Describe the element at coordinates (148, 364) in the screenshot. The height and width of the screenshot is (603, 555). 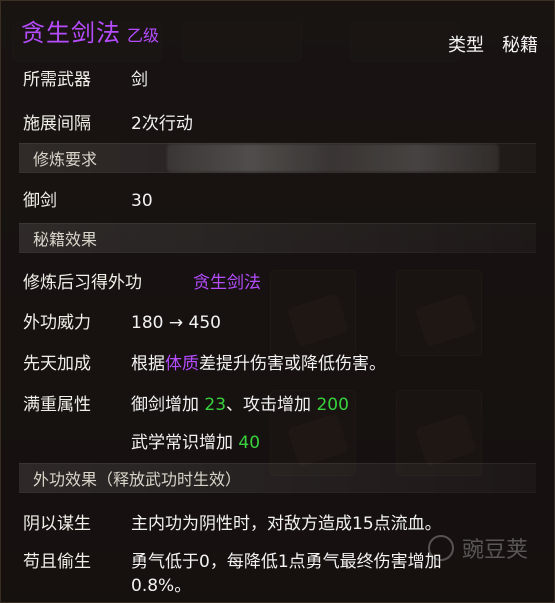
I see `innate-prefix: 根据` at that location.